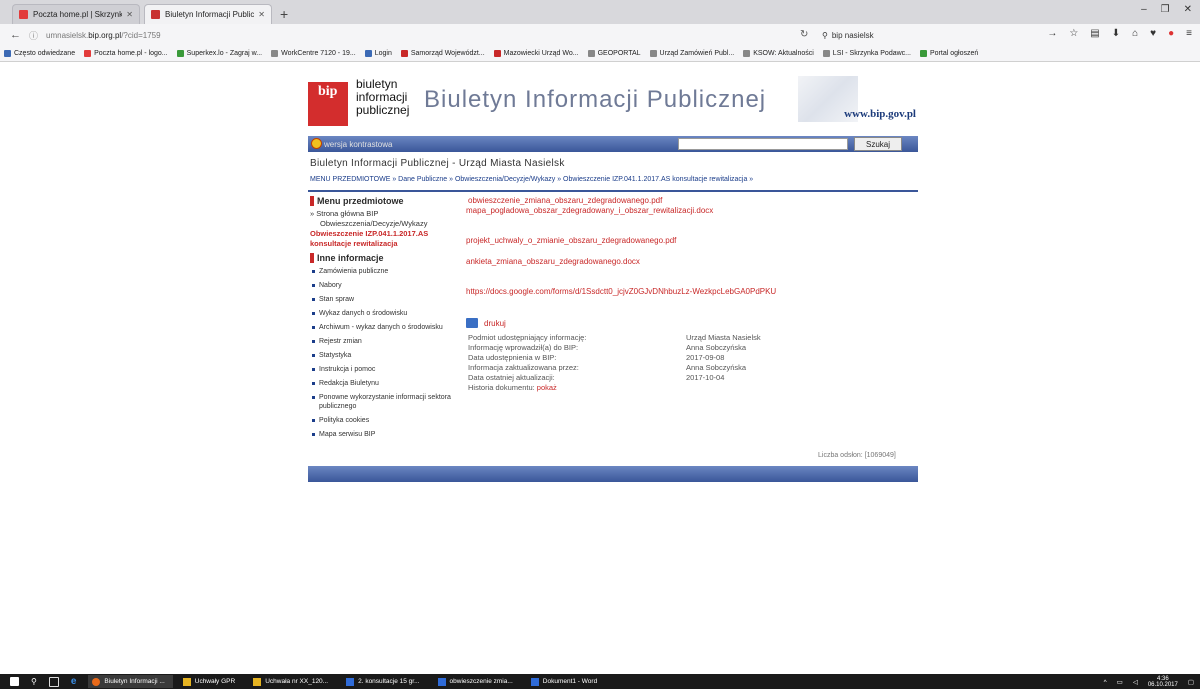 The width and height of the screenshot is (1200, 689). I want to click on network-icon: ▭, so click(1120, 682).